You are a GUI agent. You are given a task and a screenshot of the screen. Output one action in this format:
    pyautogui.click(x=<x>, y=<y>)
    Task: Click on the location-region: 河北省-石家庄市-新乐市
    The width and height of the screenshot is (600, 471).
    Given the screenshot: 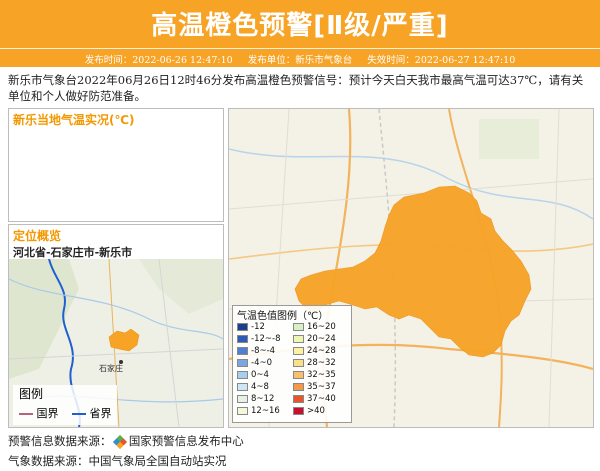 What is the action you would take?
    pyautogui.click(x=73, y=252)
    